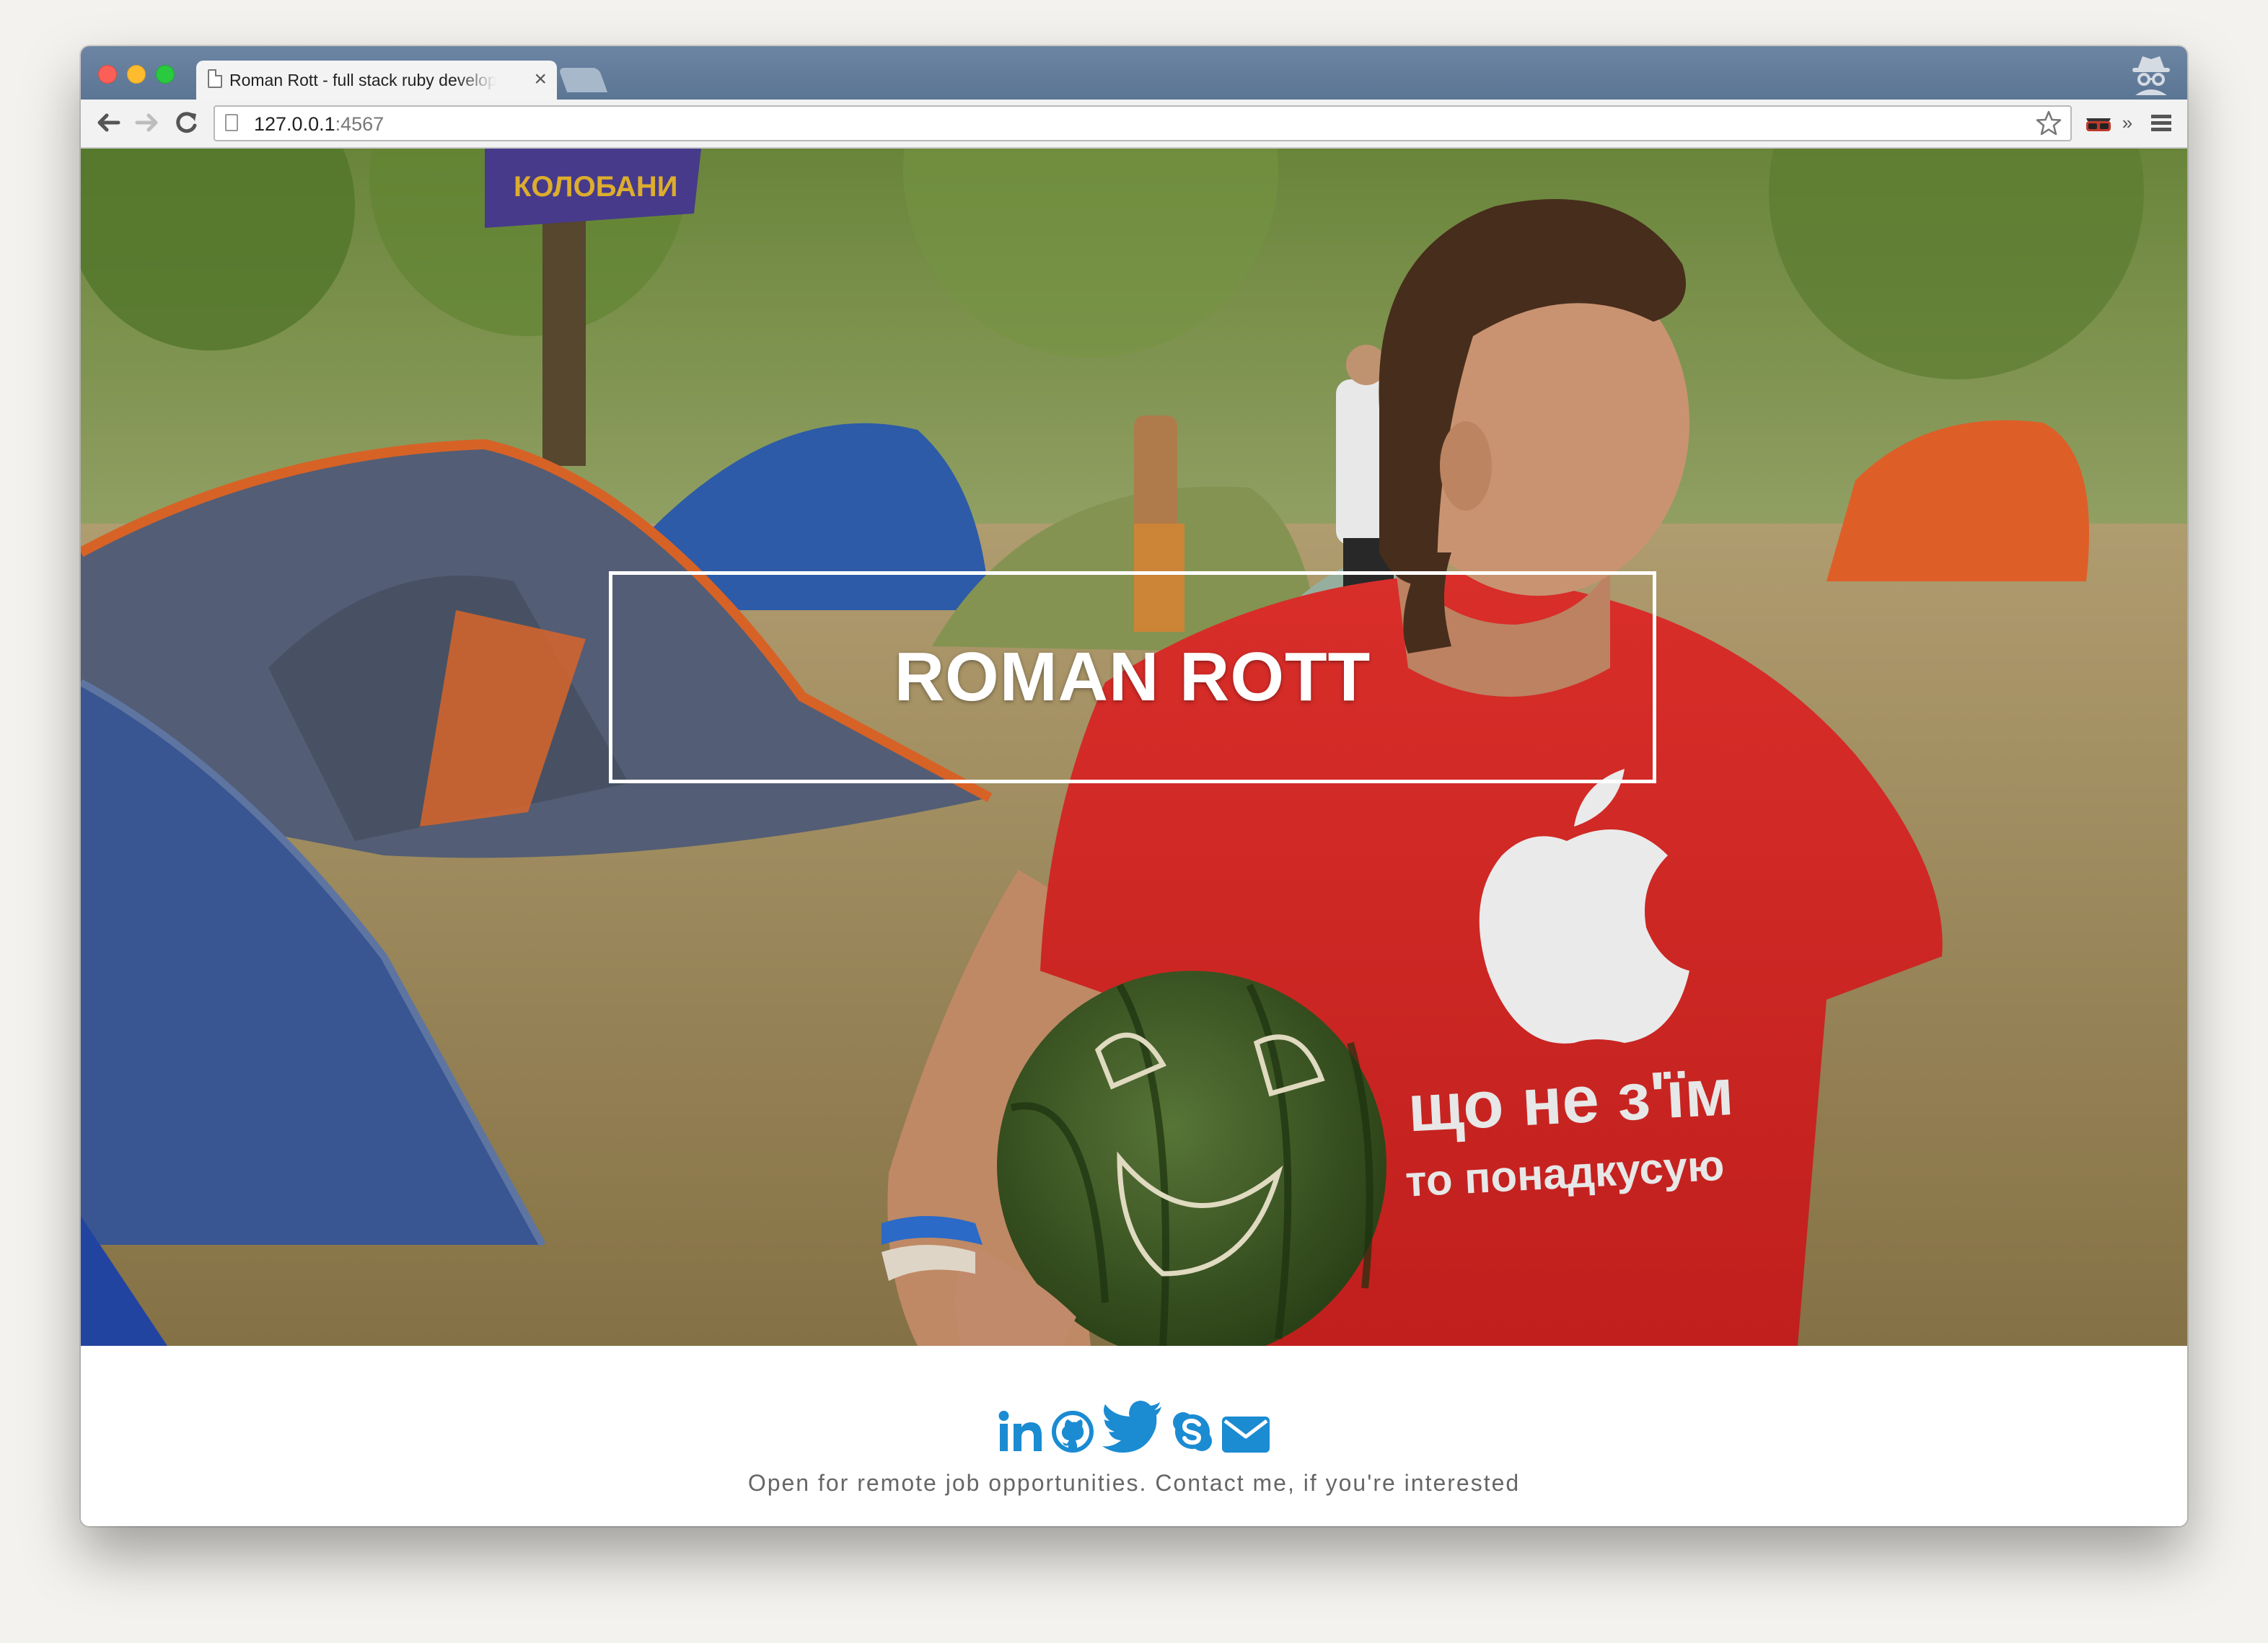  Describe the element at coordinates (583, 80) in the screenshot. I see `new-tab-button` at that location.